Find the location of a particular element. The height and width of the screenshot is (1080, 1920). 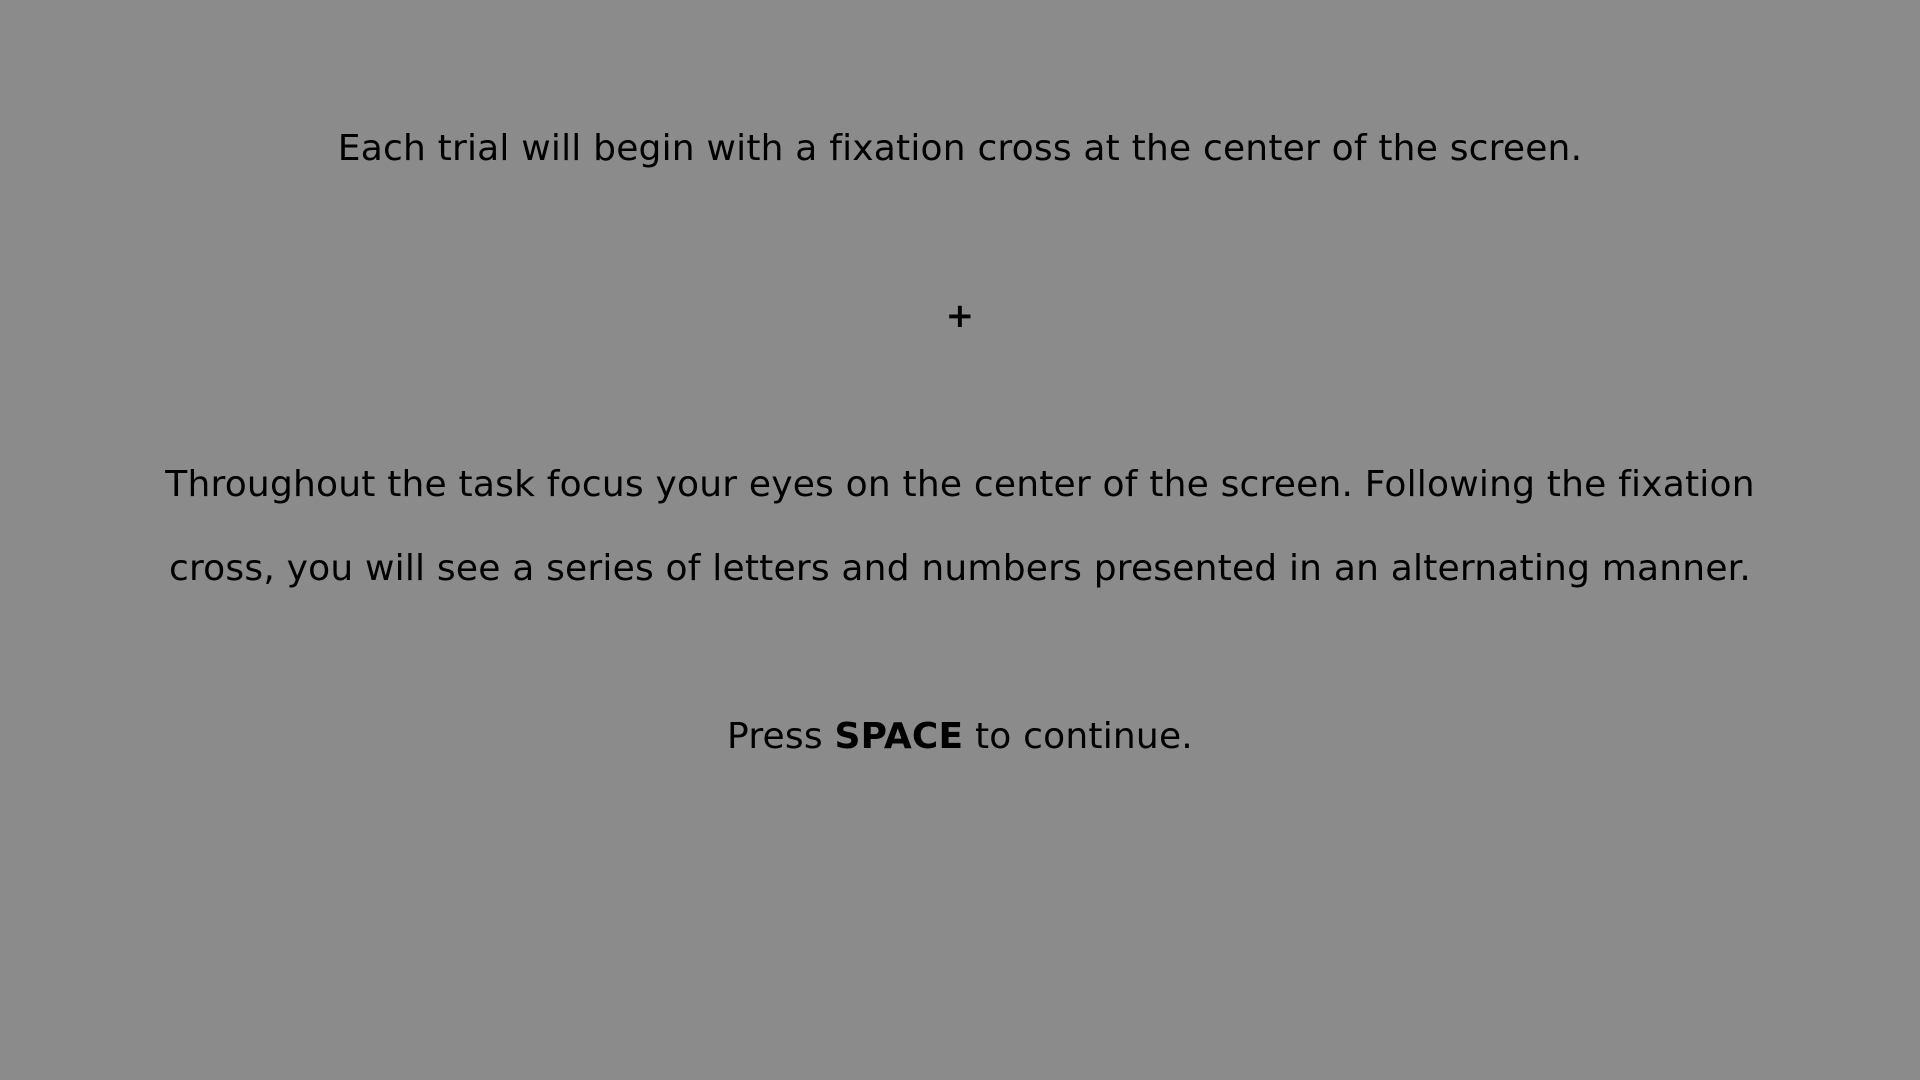

space-key-label: SPACE is located at coordinates (899, 736).